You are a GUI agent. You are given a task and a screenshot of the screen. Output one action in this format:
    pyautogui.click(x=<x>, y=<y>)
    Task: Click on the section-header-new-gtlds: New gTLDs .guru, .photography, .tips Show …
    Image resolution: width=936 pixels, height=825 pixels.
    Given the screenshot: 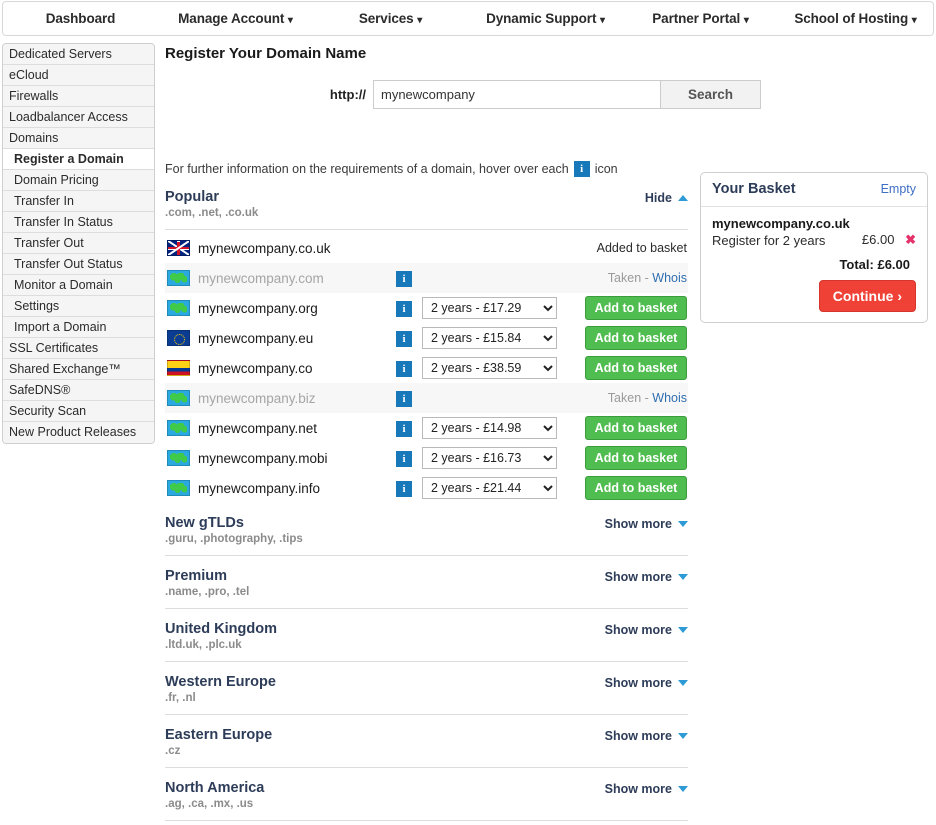 What is the action you would take?
    pyautogui.click(x=426, y=524)
    